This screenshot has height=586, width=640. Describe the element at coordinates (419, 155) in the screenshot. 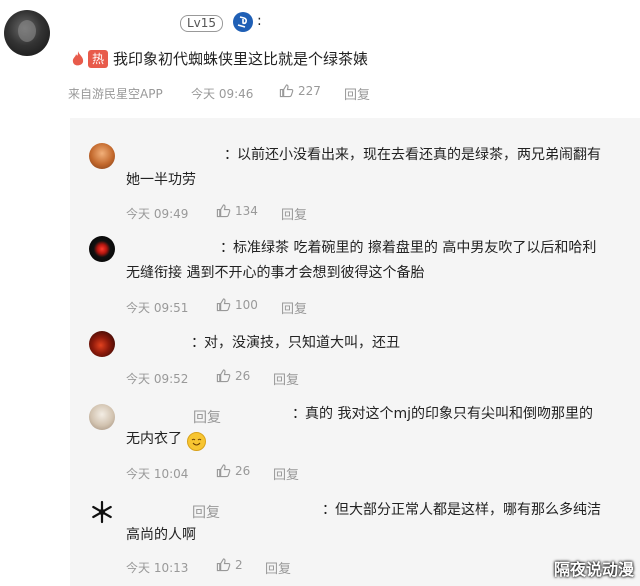

I see `reply-text-line: 以前还小没看出来，现在去看还真的是绿茶，两兄弟闹翻有` at that location.